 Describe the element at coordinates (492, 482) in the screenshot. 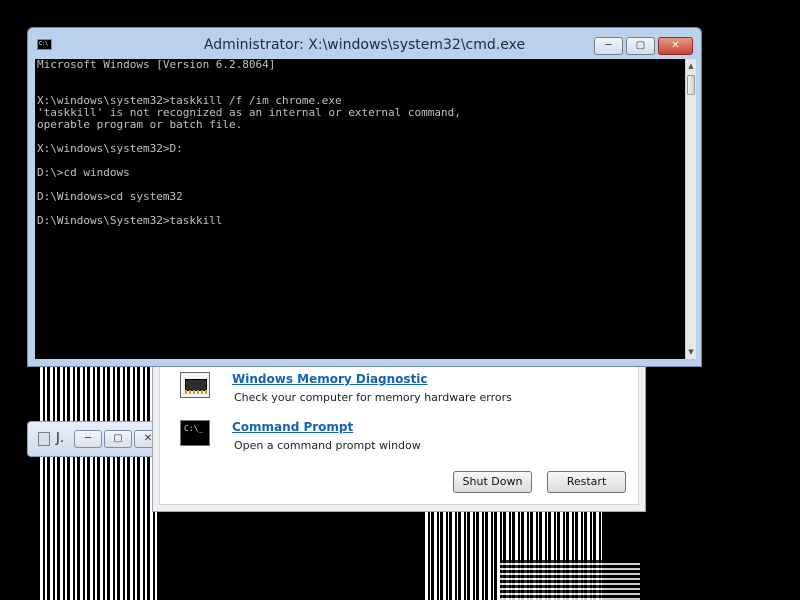

I see `shut-down-button: Shut Down` at that location.